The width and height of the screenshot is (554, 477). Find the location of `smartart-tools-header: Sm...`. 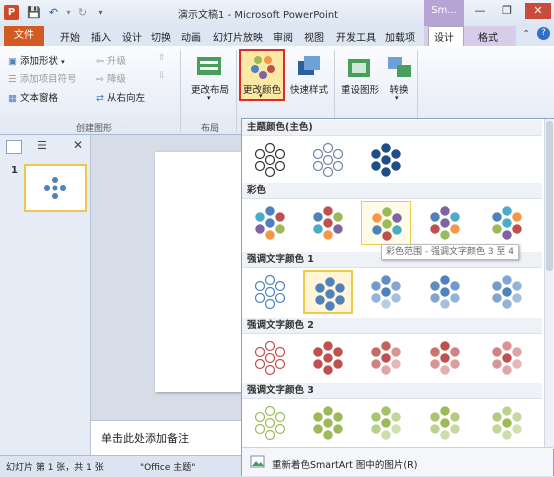

smartart-tools-header: Sm... is located at coordinates (444, 13).